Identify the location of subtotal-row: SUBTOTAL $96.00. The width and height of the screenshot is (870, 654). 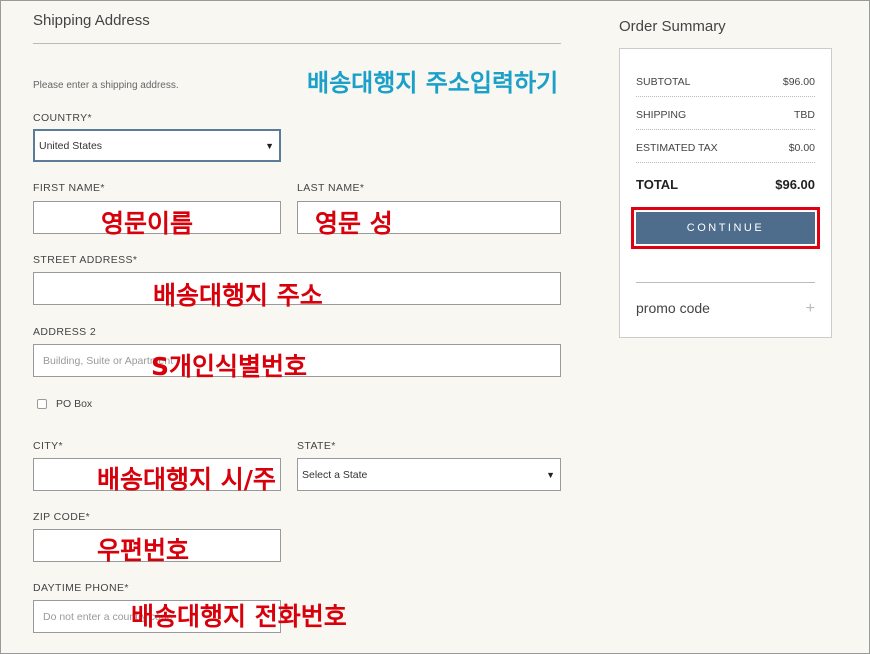
(725, 86).